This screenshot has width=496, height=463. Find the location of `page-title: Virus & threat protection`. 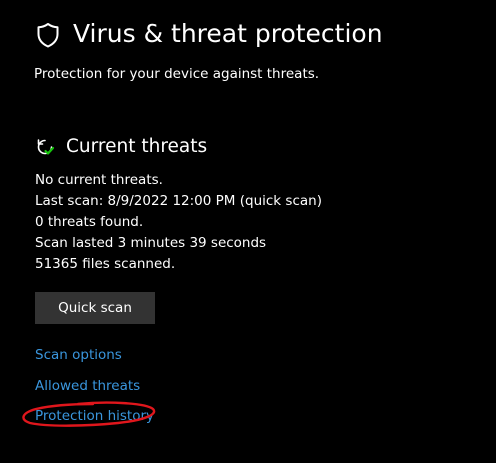

page-title: Virus & threat protection is located at coordinates (228, 33).